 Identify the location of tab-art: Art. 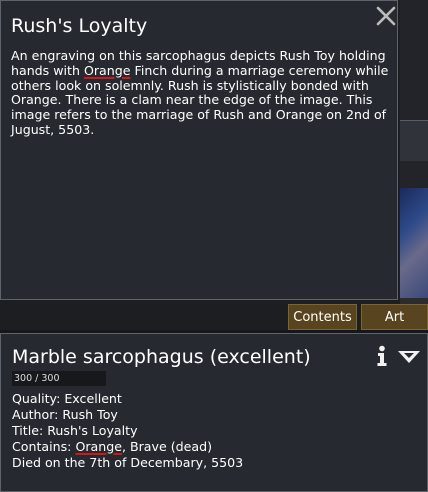
(394, 317).